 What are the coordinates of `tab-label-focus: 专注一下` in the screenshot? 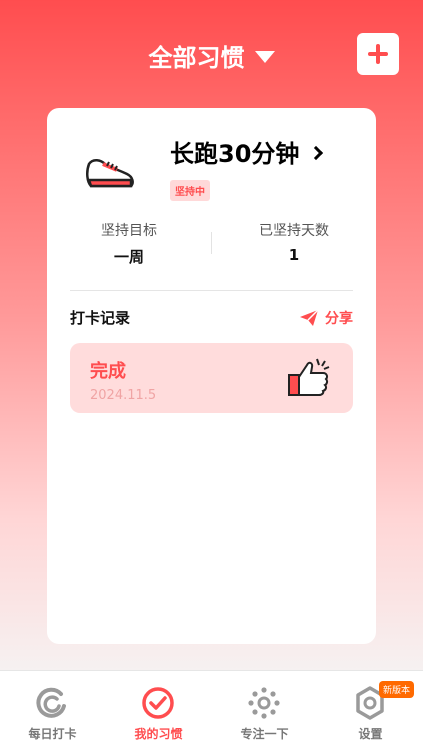 It's located at (264, 734).